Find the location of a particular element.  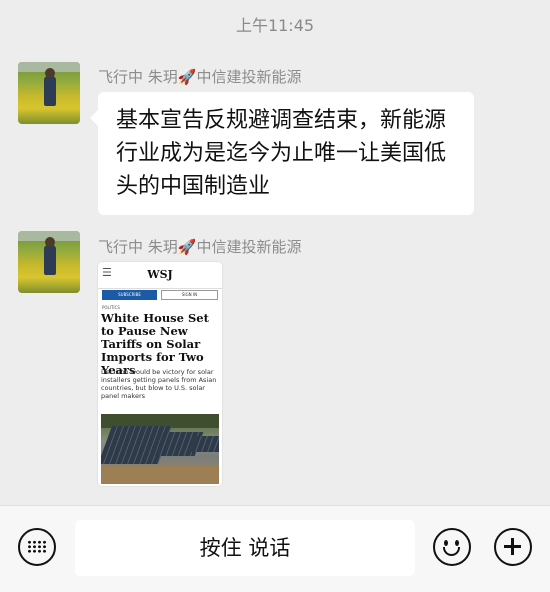

solar-panel-photo is located at coordinates (160, 449).